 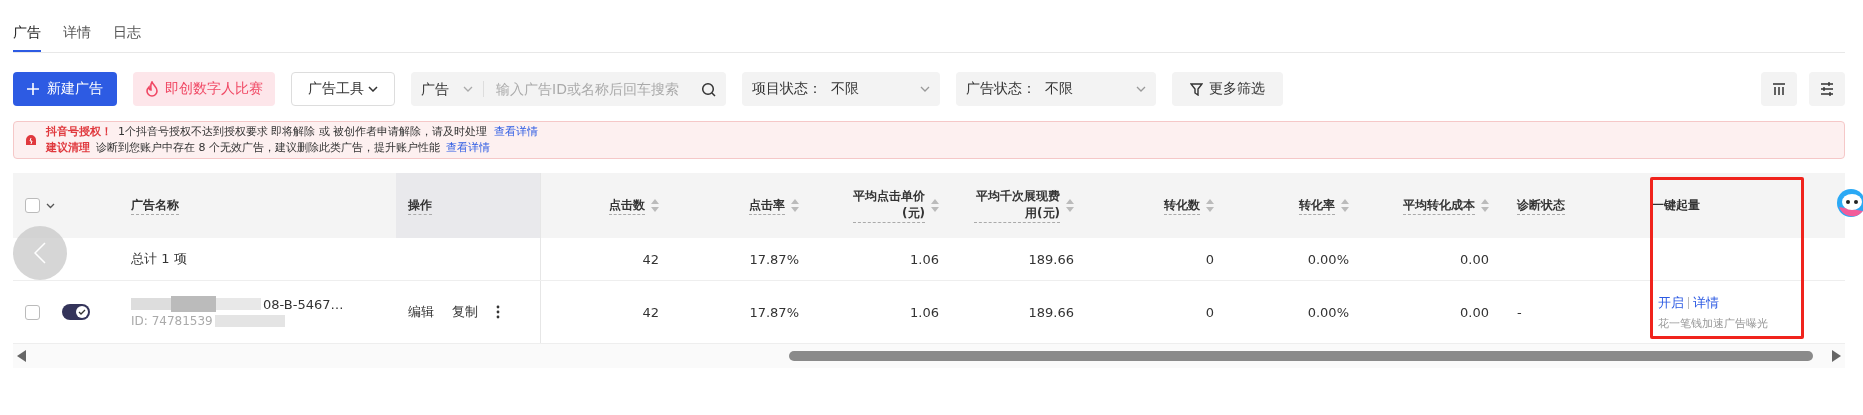 I want to click on boost-link: 开启, so click(x=1671, y=302).